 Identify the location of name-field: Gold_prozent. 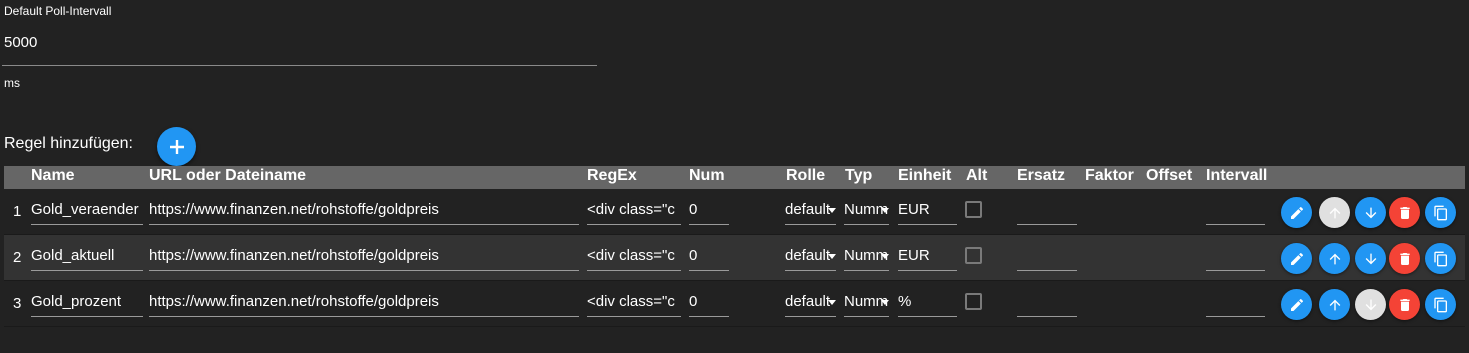
(87, 304).